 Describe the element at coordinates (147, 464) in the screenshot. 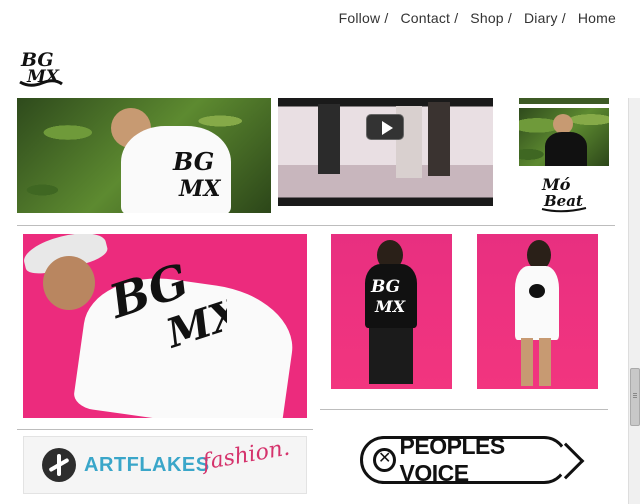

I see `artflakes-label: ARTFLAKES` at that location.